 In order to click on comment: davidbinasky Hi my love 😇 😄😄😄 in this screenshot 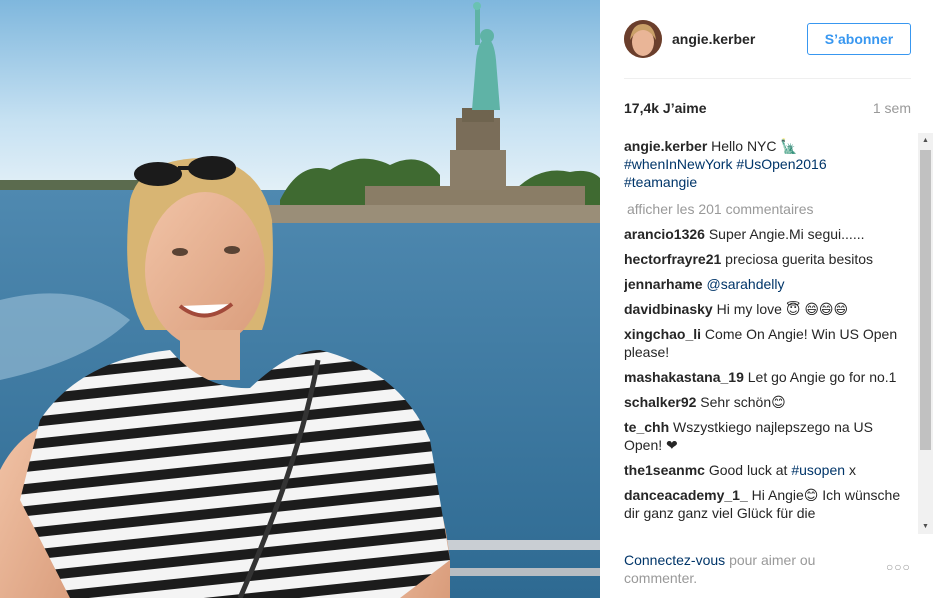, I will do `click(769, 309)`.